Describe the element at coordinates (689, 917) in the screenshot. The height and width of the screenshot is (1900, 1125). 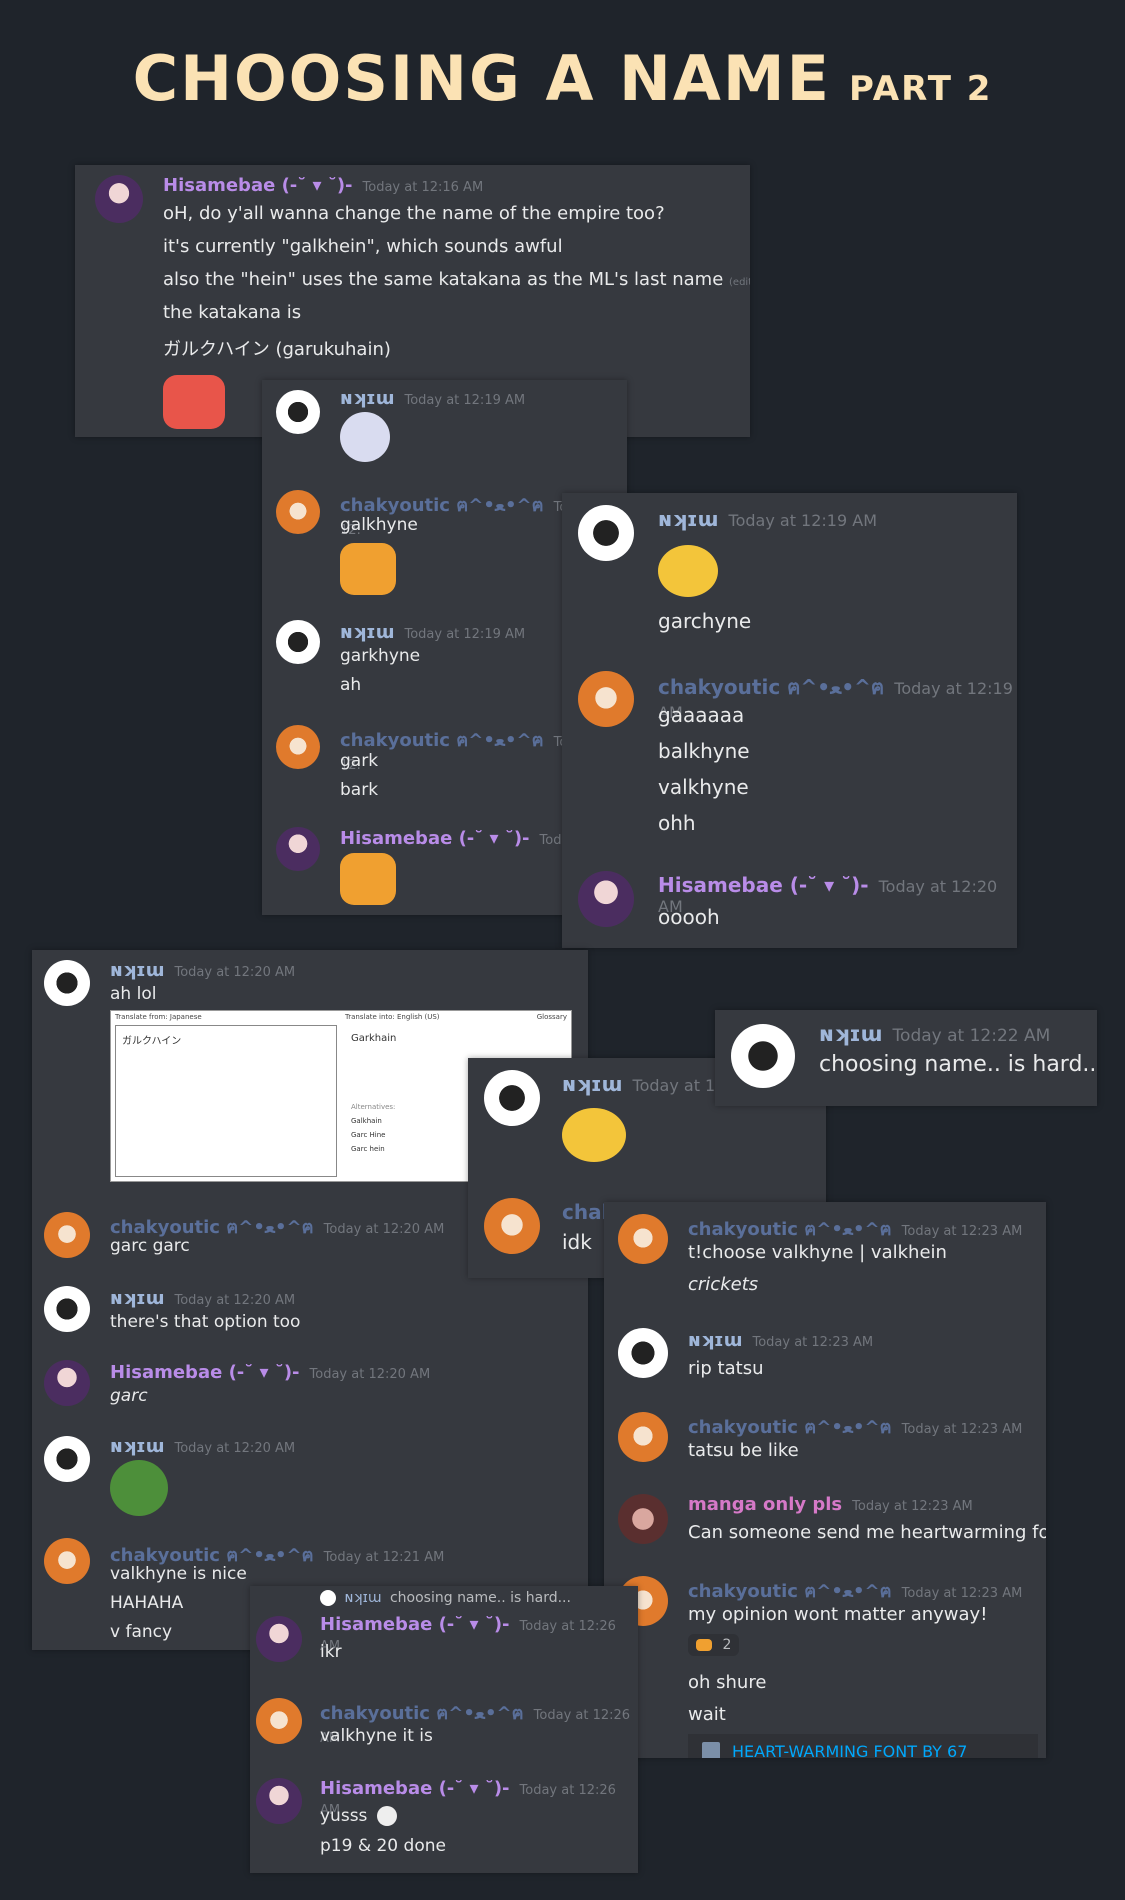
I see `message-text: ooooh` at that location.